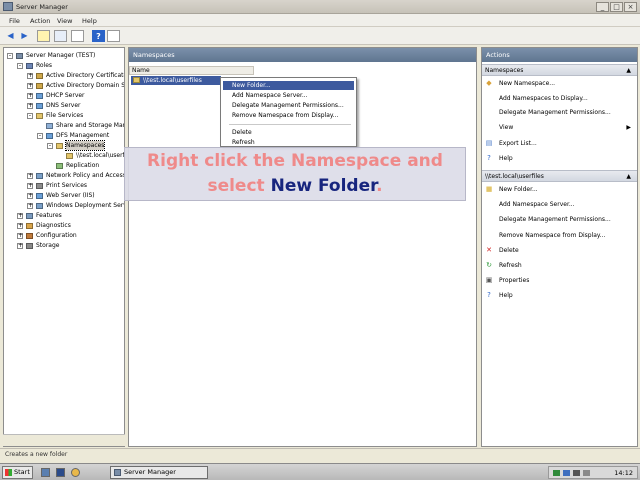 Image resolution: width=640 pixels, height=480 pixels. Describe the element at coordinates (10, 36) in the screenshot. I see `back-arrow-icon: ◀` at that location.